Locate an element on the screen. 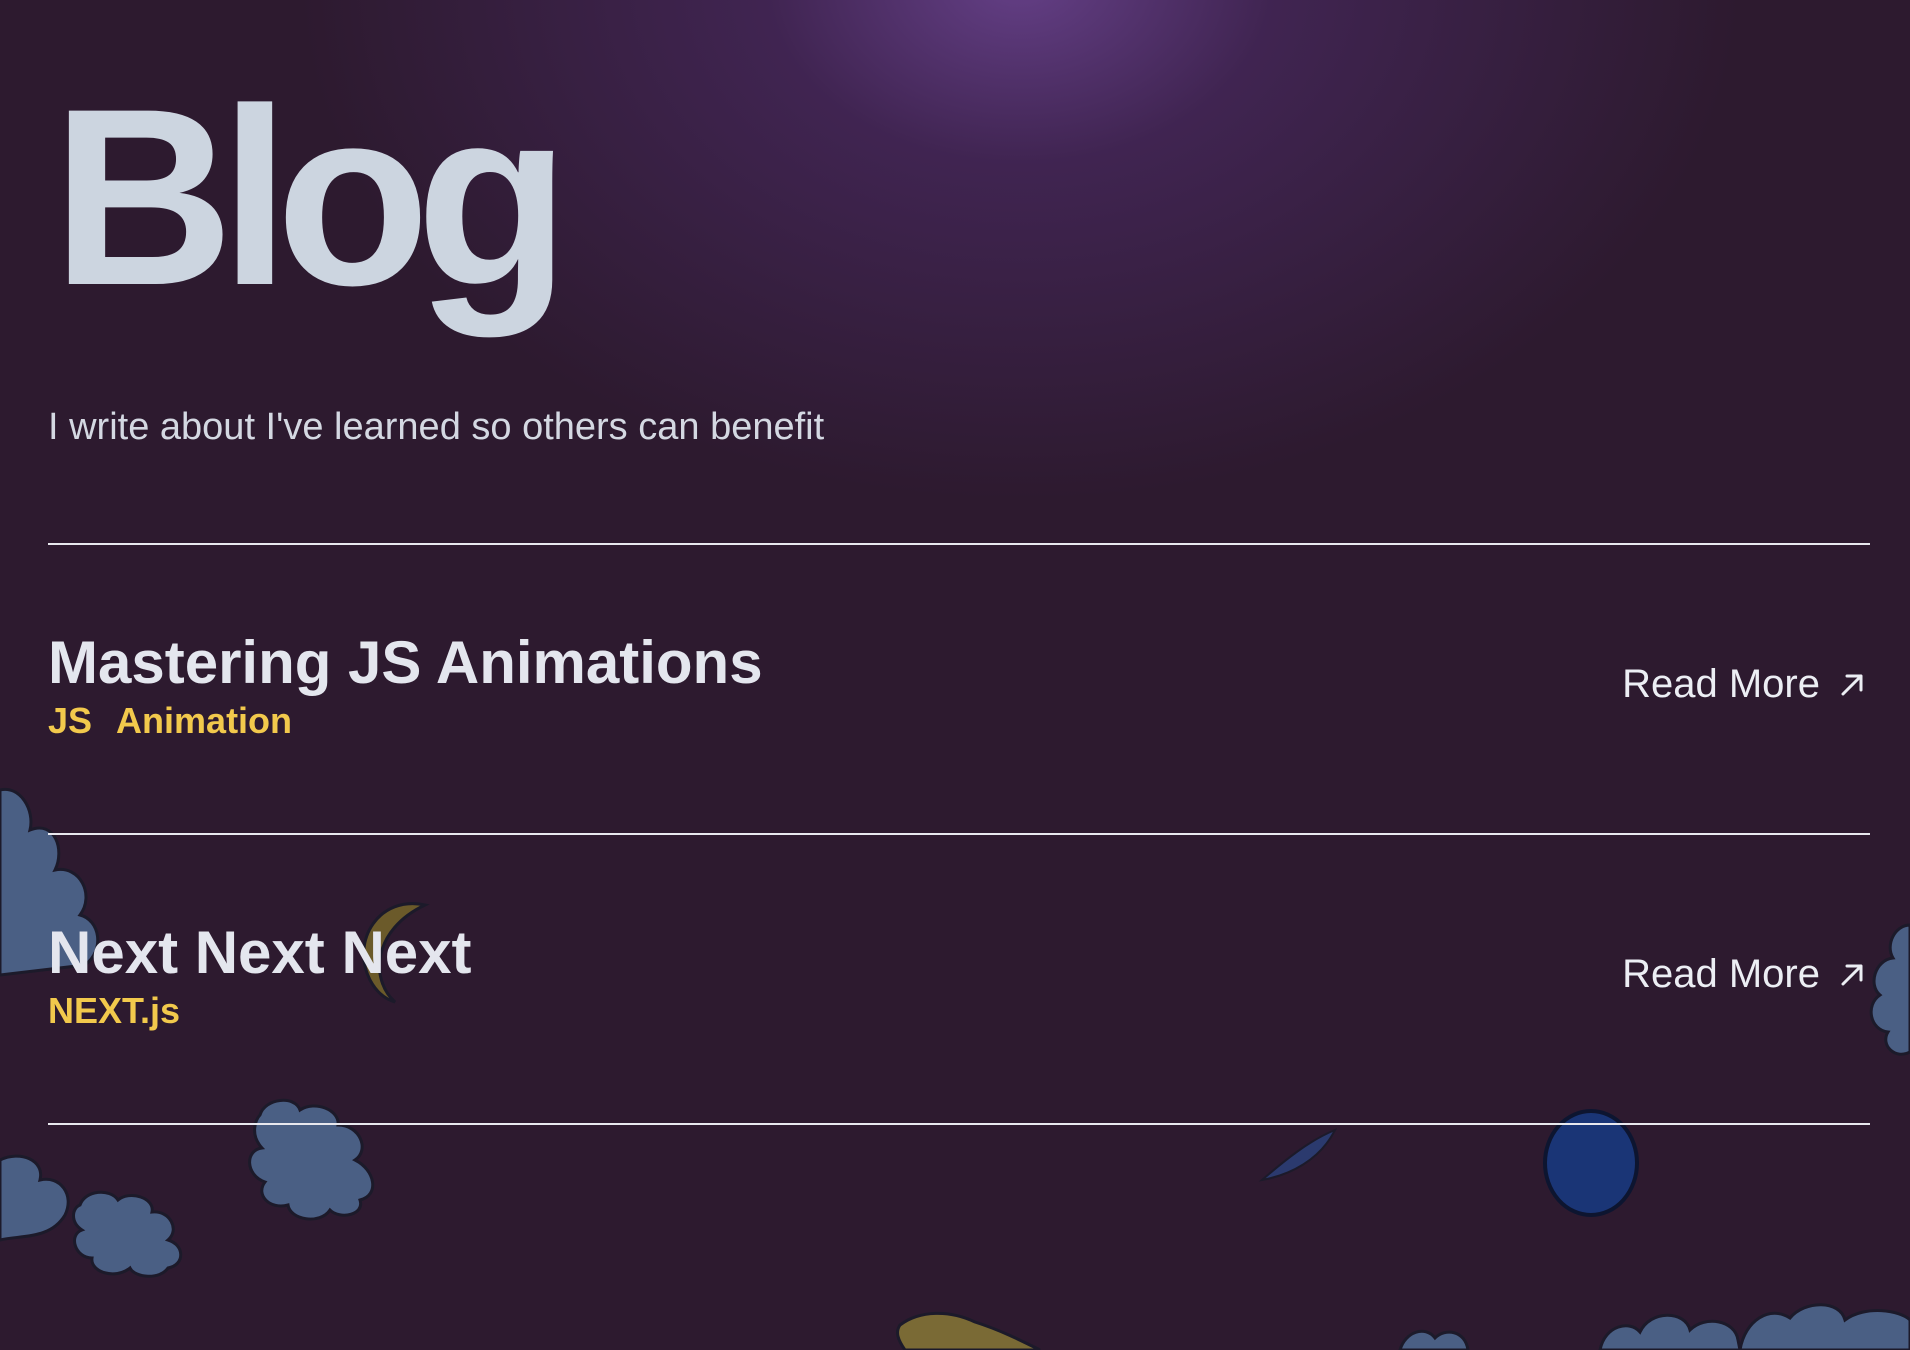 This screenshot has height=1350, width=1910. post-tag: NEXT.js is located at coordinates (114, 1011).